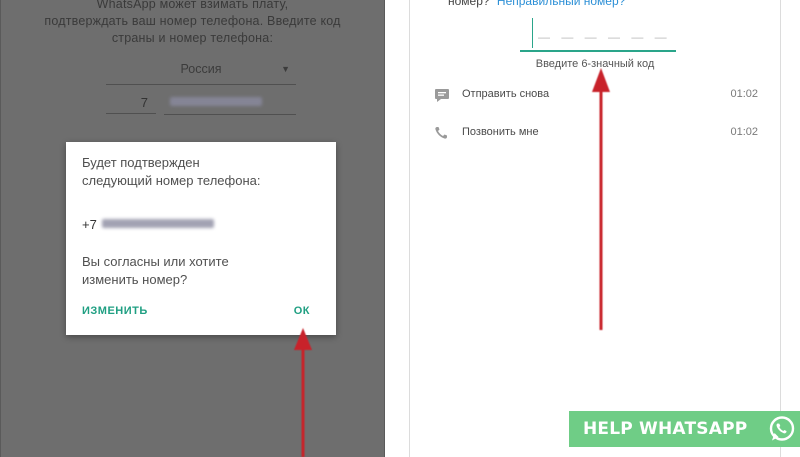 This screenshot has width=800, height=457. I want to click on code-hint: Введите 6-значный код, so click(595, 64).